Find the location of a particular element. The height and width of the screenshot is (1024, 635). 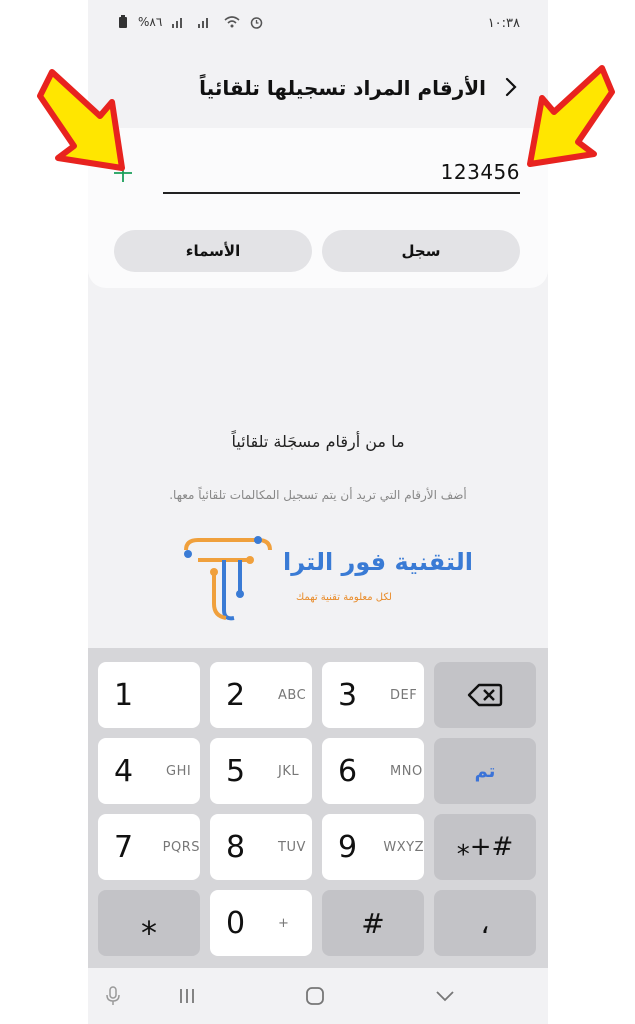

chevron-down-icon is located at coordinates (445, 996).